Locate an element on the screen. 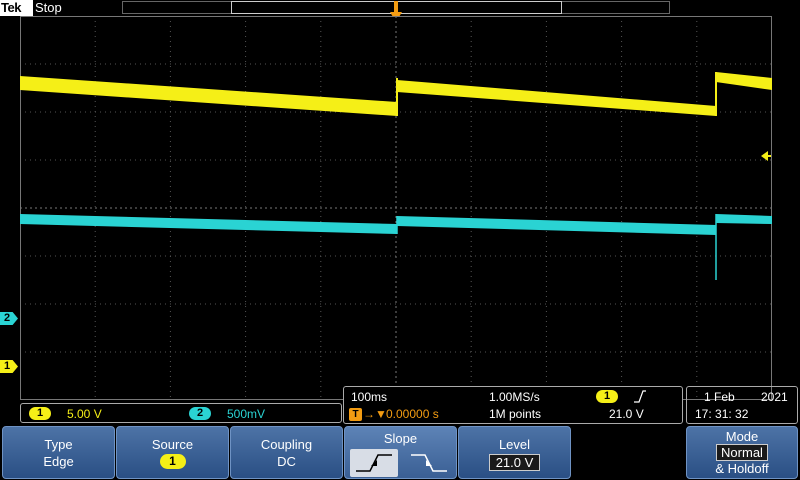 This screenshot has height=480, width=800. ch2-scale: 500mV is located at coordinates (246, 414).